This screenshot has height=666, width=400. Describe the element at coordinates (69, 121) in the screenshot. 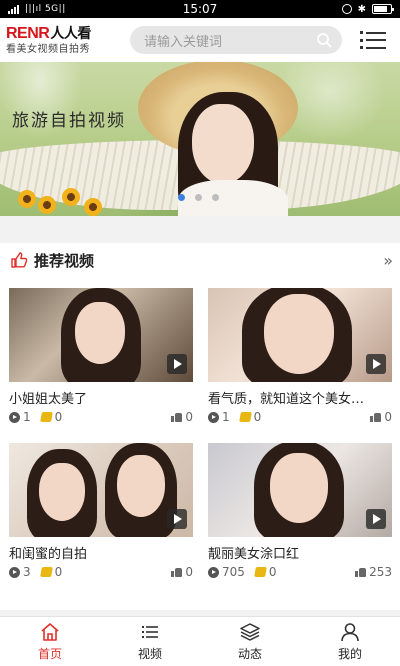

I see `banner-caption: 旅游自拍视频` at that location.